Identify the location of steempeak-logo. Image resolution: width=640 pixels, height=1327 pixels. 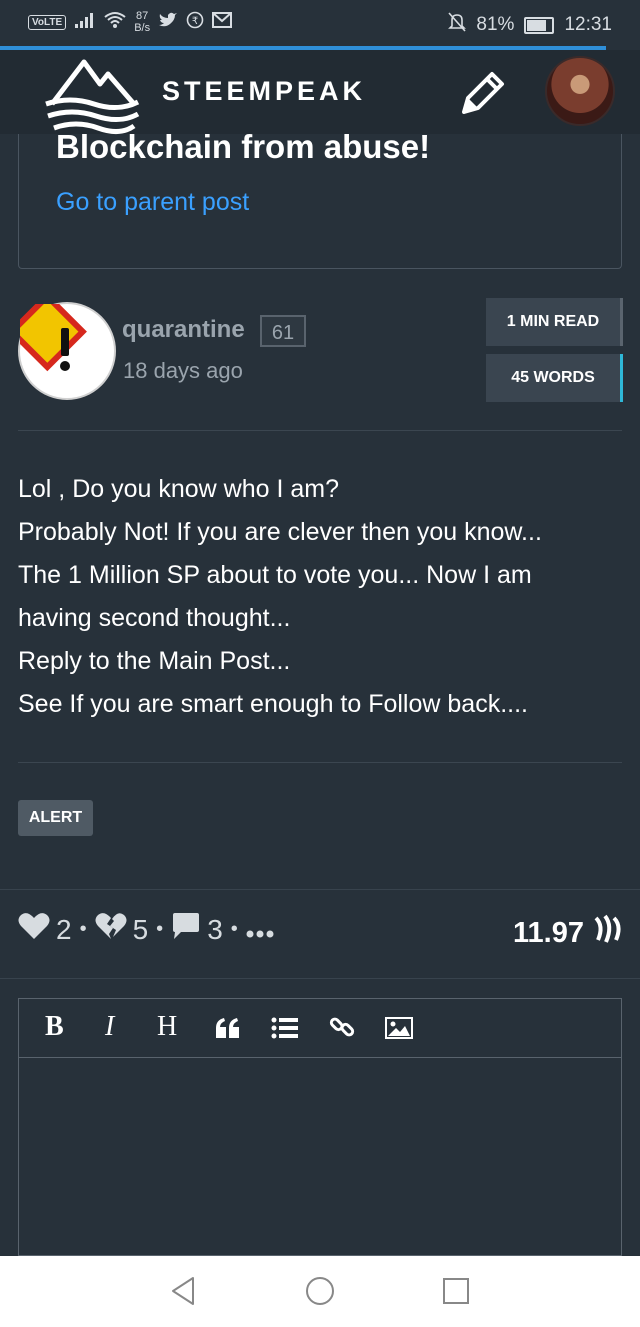
(92, 98).